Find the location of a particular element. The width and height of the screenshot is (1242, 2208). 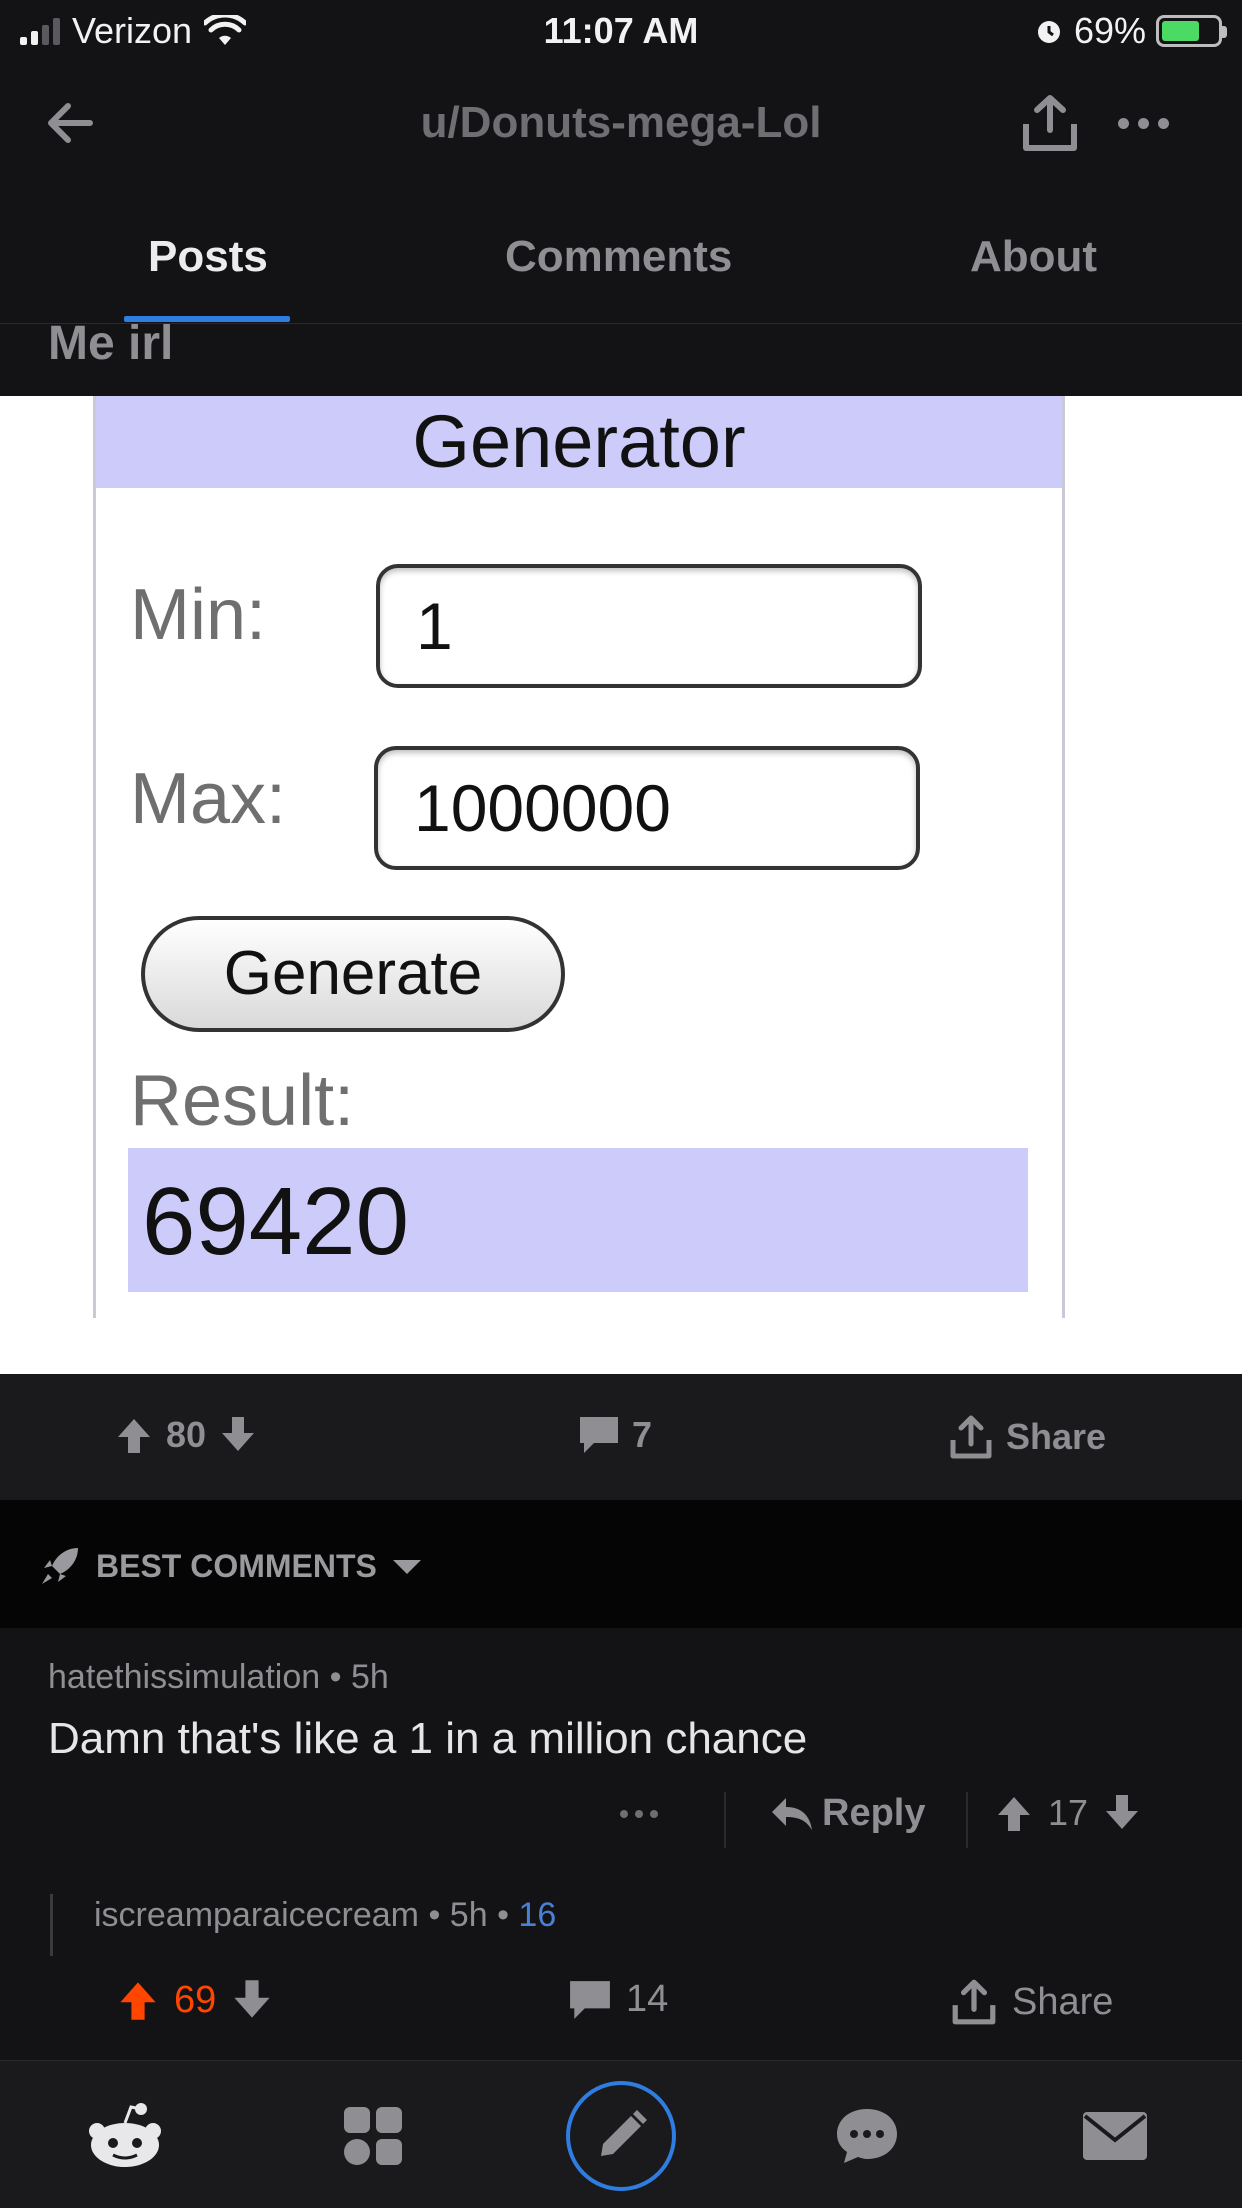

tab-posts: Posts is located at coordinates (208, 257).